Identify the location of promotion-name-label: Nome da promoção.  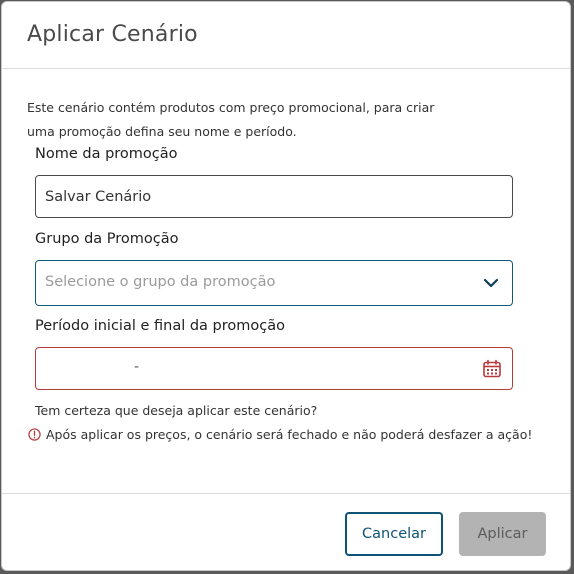
(106, 154).